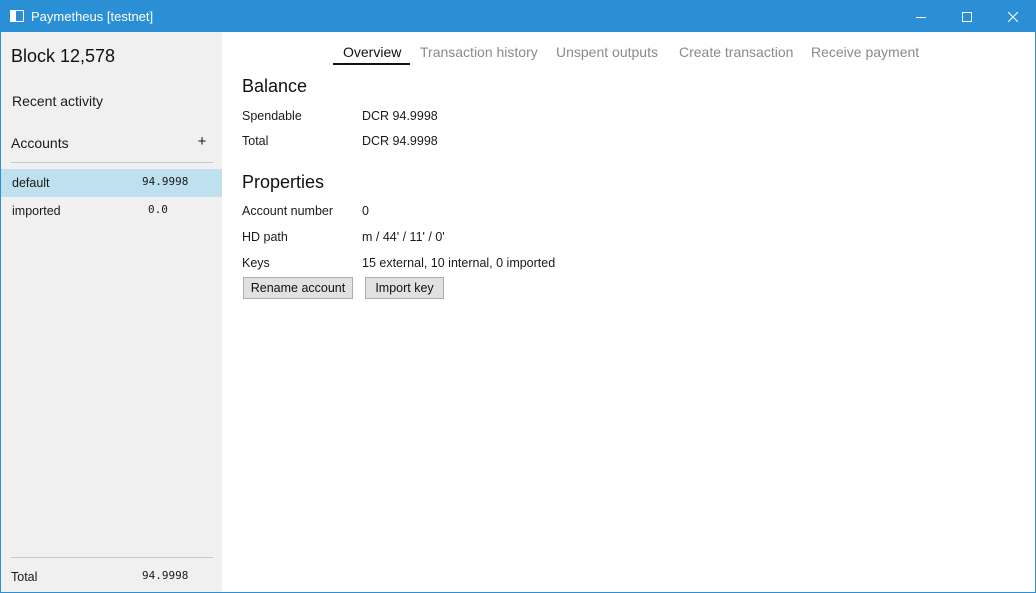 The image size is (1036, 593). I want to click on balance-total-value: DCR 94.9998, so click(400, 141).